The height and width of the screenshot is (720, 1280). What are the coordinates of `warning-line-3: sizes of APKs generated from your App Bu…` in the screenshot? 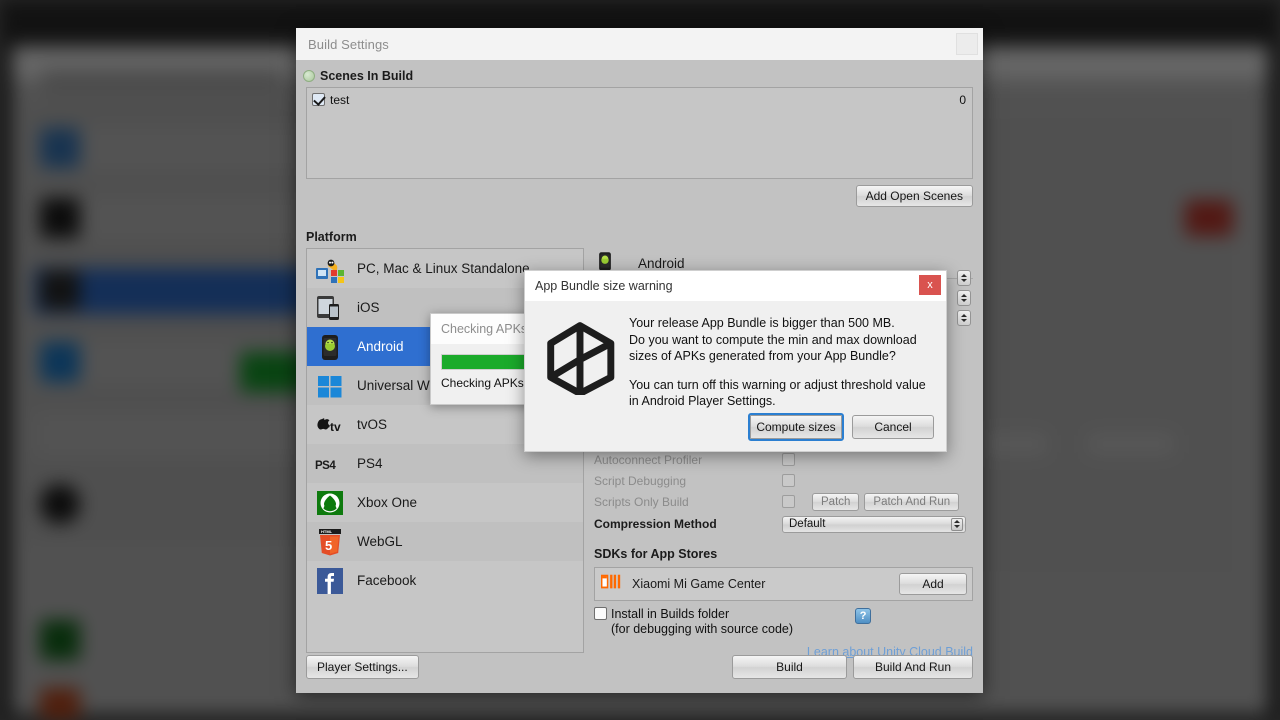 It's located at (762, 356).